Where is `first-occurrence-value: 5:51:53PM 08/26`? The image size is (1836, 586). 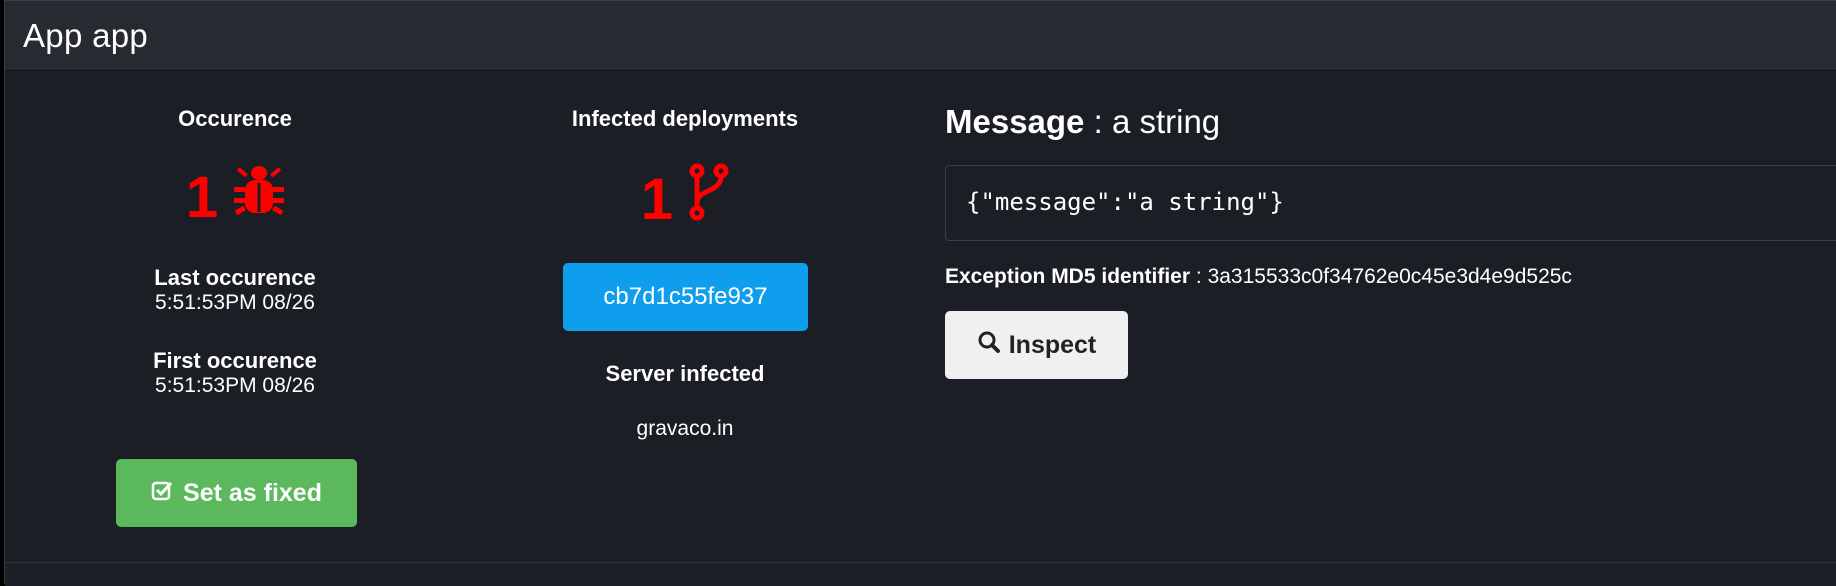
first-occurrence-value: 5:51:53PM 08/26 is located at coordinates (235, 385).